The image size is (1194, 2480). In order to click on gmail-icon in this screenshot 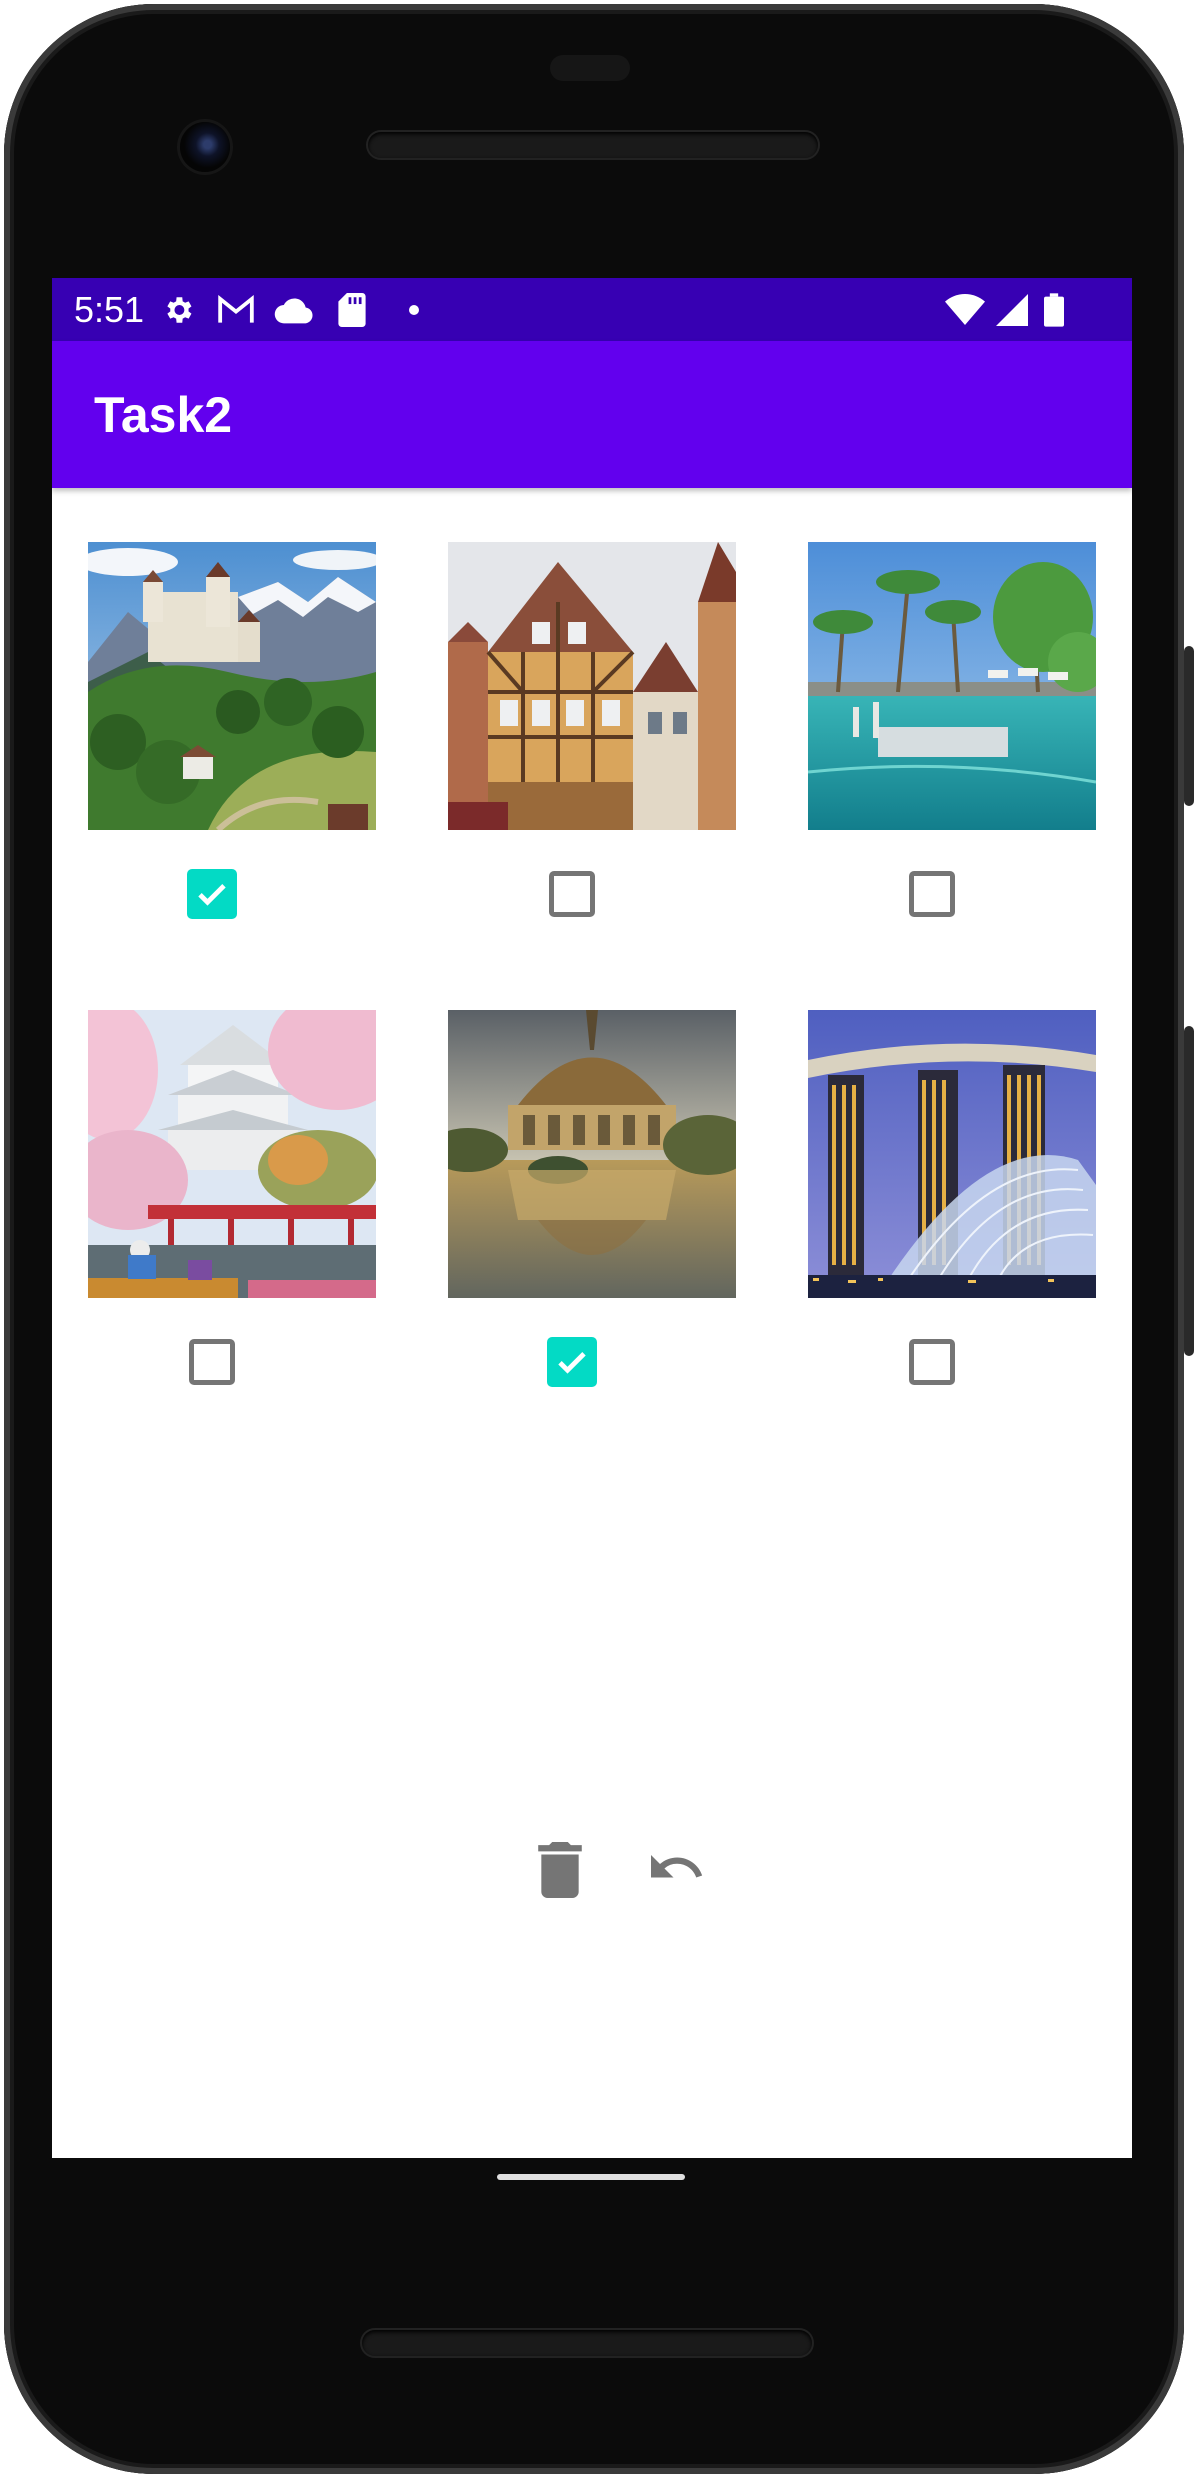, I will do `click(236, 310)`.